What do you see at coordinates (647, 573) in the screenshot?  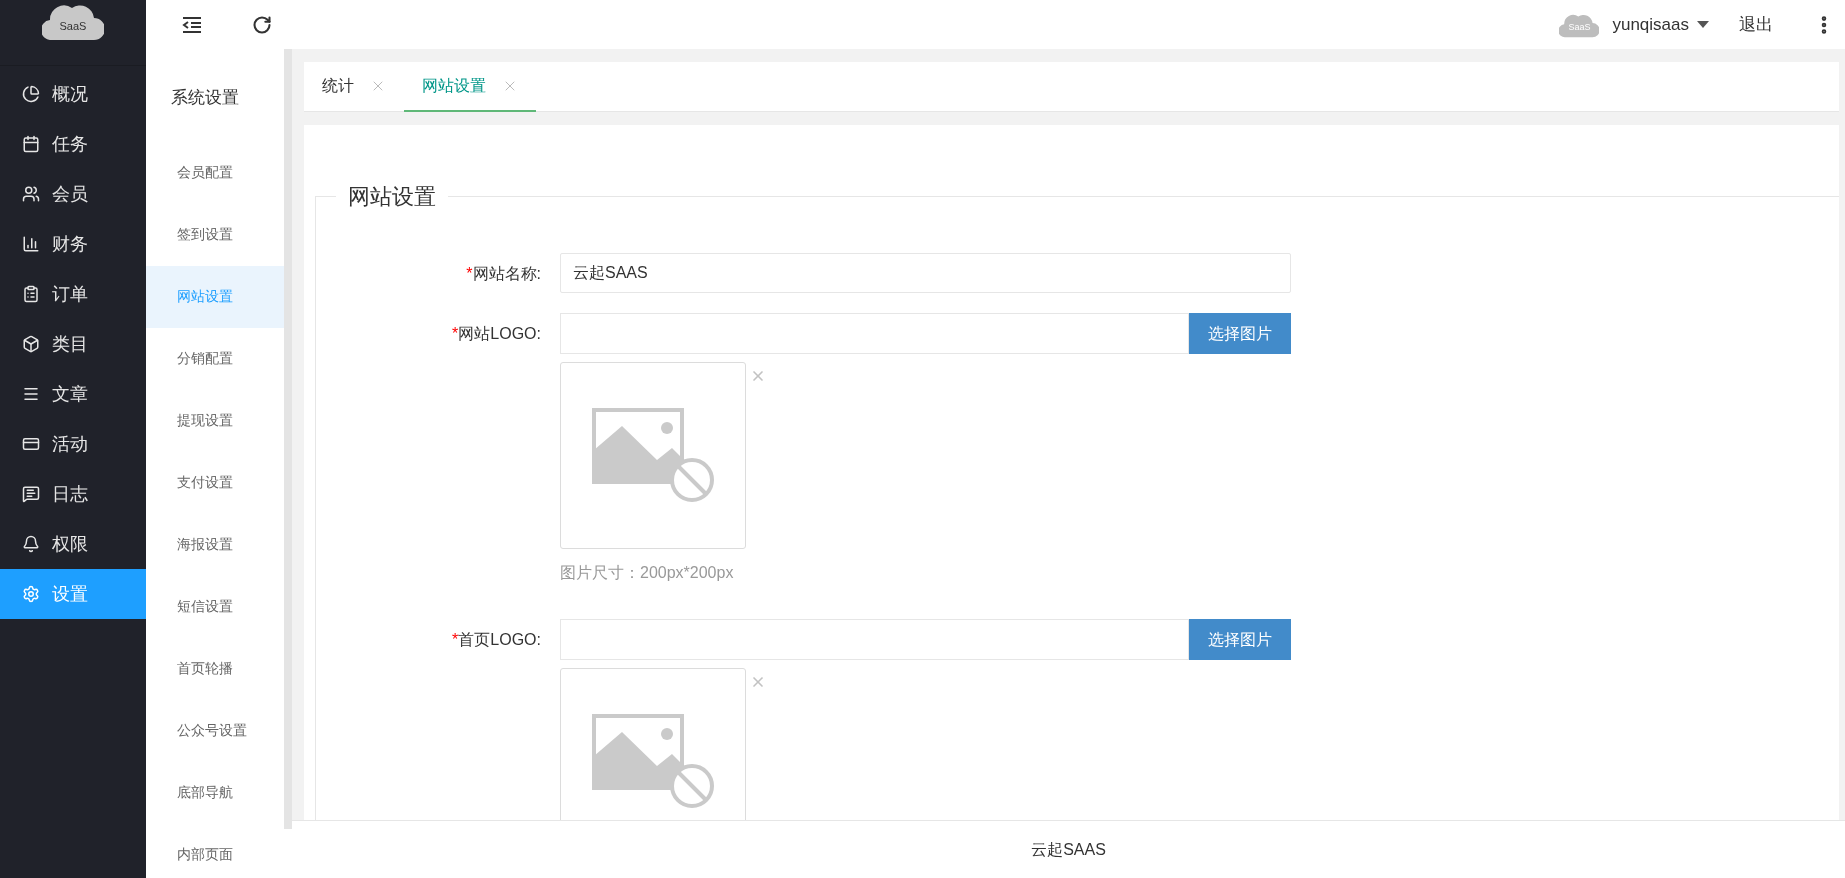 I see `image-size-hint: 图片尺寸：200px*200px` at bounding box center [647, 573].